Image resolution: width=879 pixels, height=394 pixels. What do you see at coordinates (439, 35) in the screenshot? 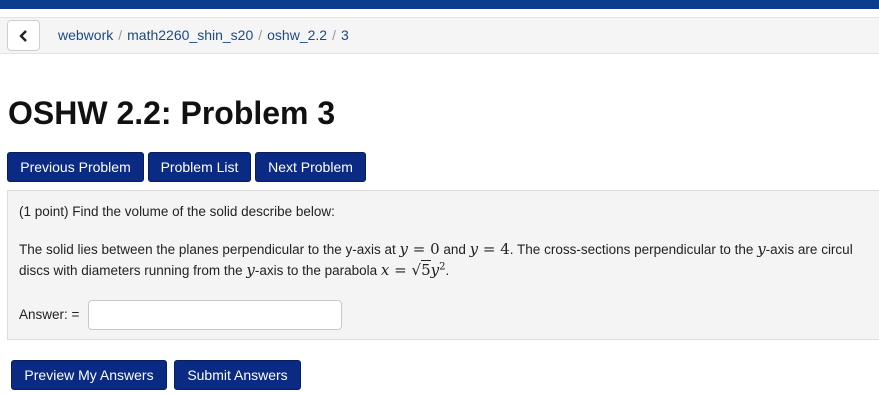
I see `breadcrumb-bar: webwork / math2260_shin_s20/oshw_2.2/3` at bounding box center [439, 35].